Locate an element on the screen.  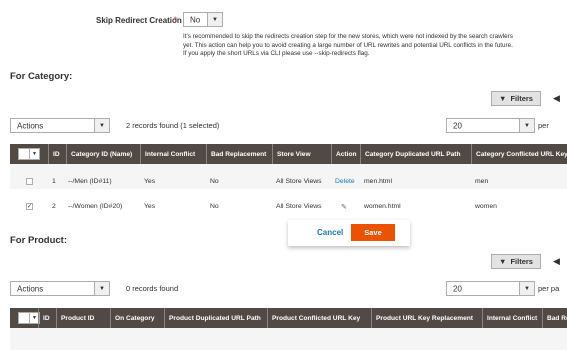
skip-redirect-label: Skip Redirect Creation is located at coordinates (139, 20).